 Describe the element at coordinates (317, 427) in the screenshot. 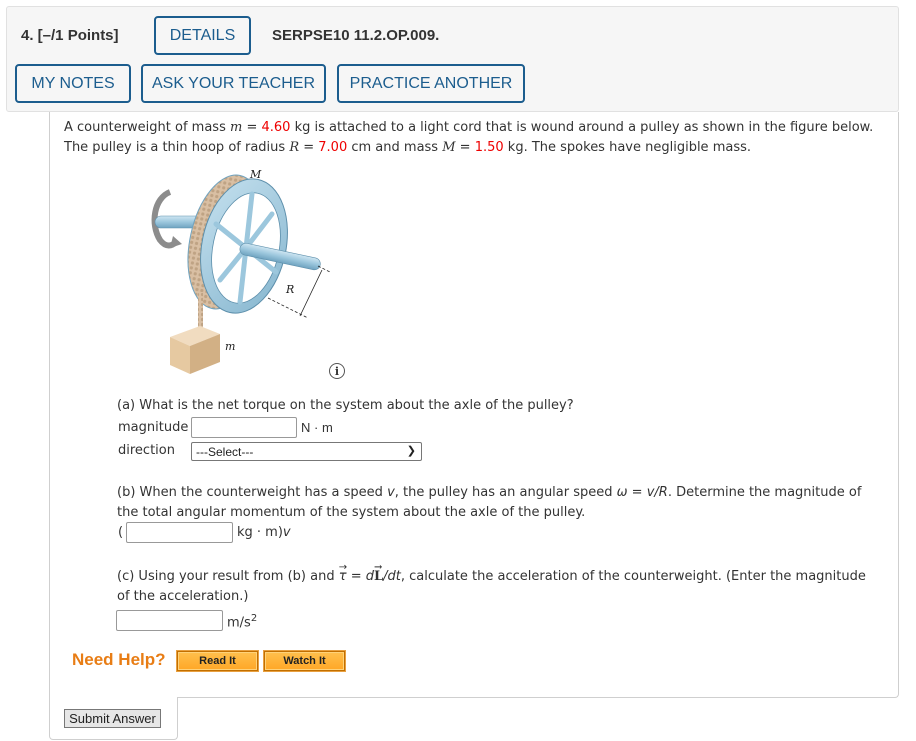

I see `torque-unit: N · m` at that location.